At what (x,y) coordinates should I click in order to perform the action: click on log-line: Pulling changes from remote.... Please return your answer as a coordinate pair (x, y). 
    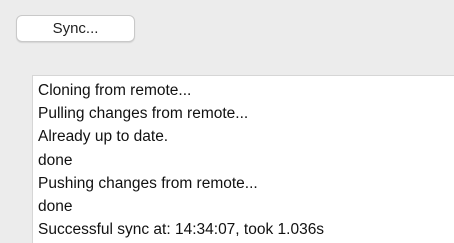
    Looking at the image, I should click on (143, 114).